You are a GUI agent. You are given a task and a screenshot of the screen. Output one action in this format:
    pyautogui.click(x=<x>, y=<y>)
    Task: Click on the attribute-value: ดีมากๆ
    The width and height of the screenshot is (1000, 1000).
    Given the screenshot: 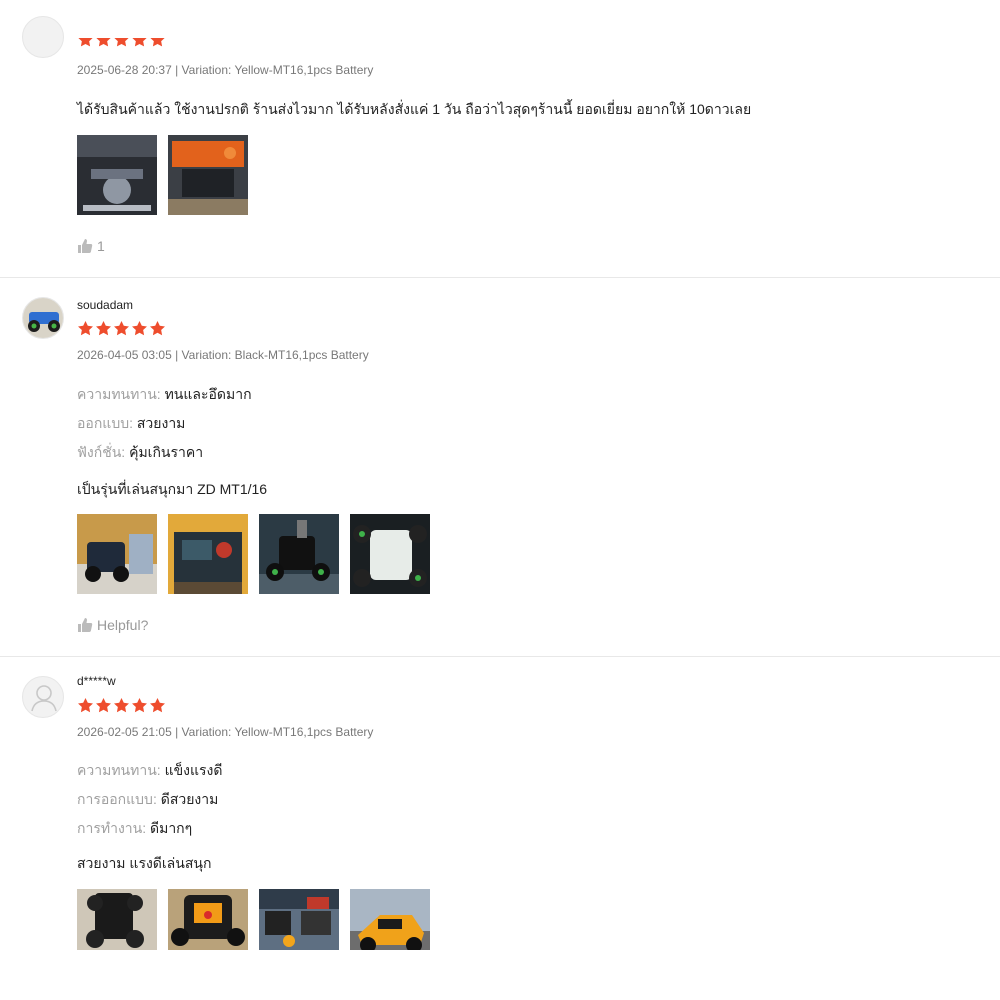 What is the action you would take?
    pyautogui.click(x=171, y=828)
    